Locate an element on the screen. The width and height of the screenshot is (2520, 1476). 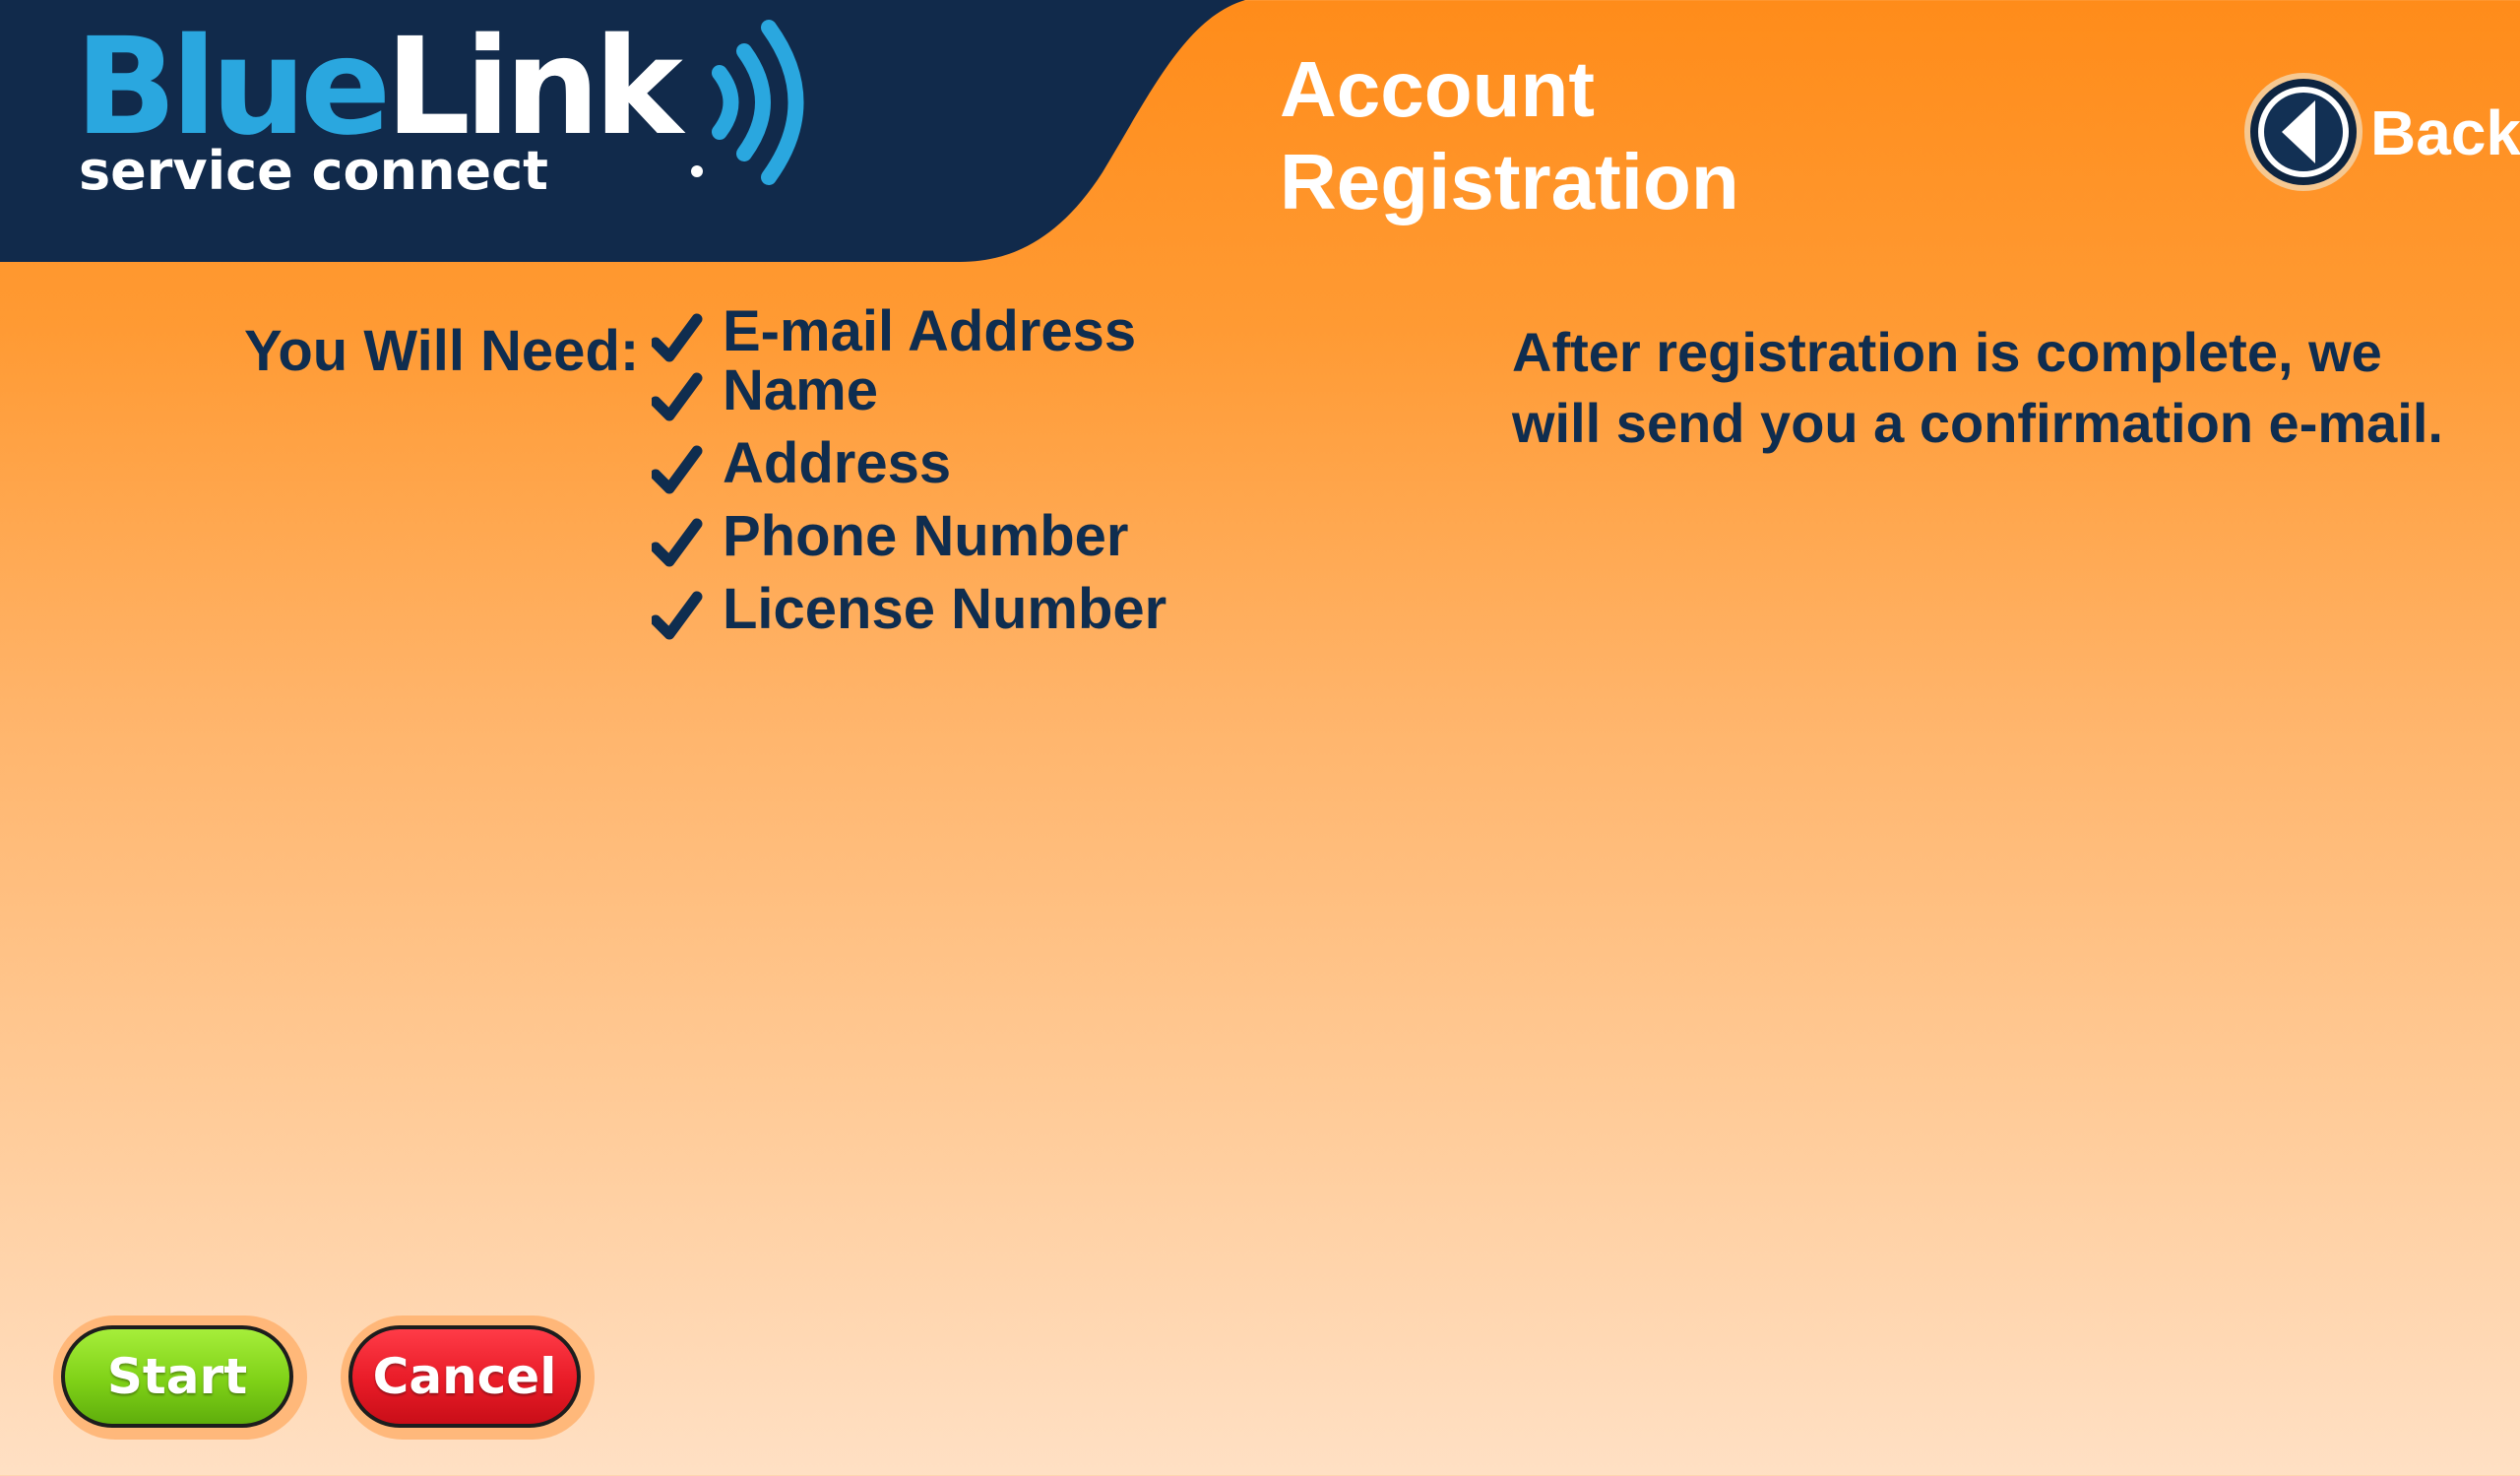
requirements-label: You Will Need: is located at coordinates (442, 351).